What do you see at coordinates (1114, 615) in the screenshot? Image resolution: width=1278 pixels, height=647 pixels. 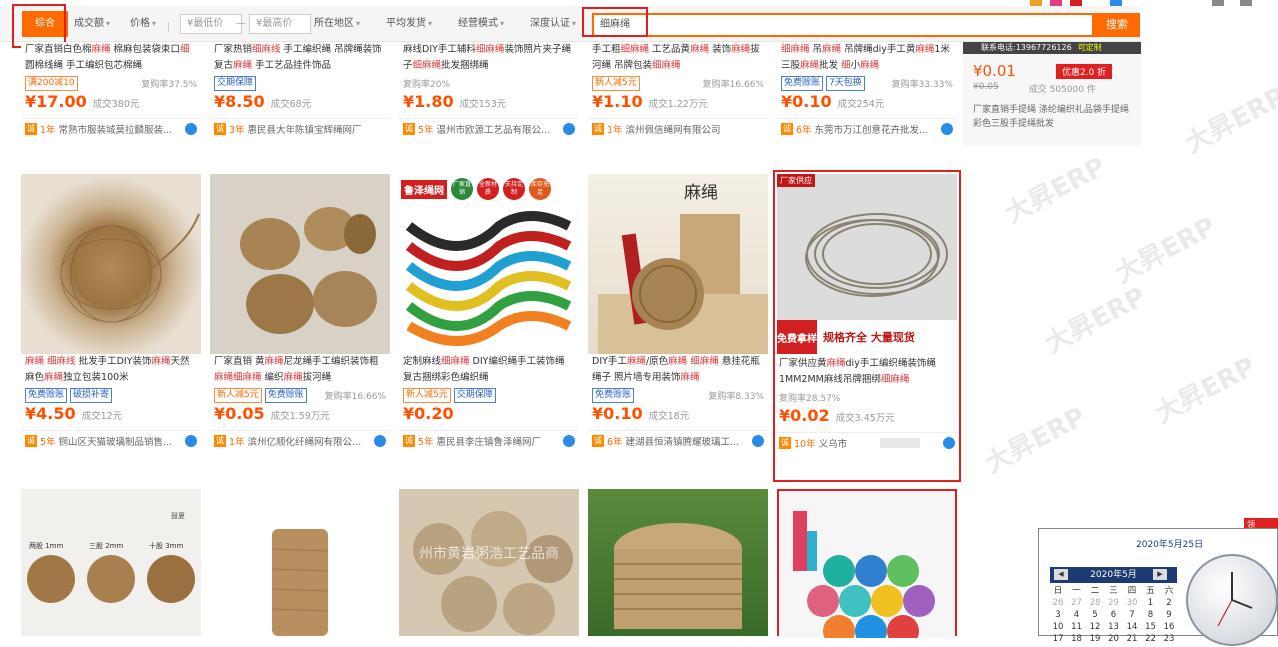 I see `calendar-day: 6` at bounding box center [1114, 615].